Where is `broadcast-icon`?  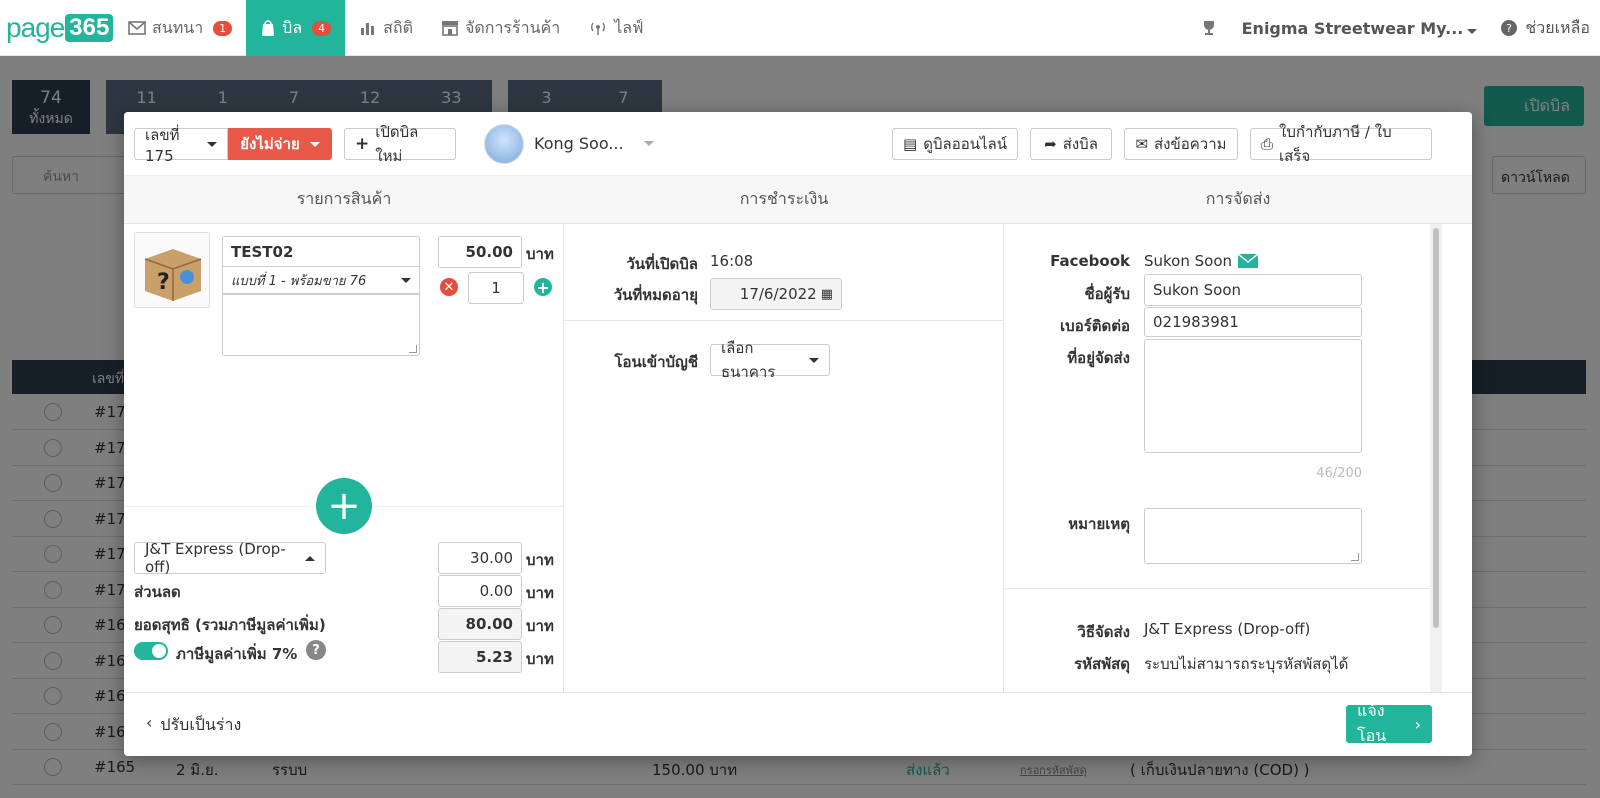 broadcast-icon is located at coordinates (598, 28).